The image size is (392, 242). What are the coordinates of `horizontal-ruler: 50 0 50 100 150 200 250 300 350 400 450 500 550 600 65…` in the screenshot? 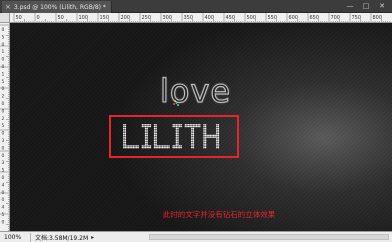 It's located at (201, 18).